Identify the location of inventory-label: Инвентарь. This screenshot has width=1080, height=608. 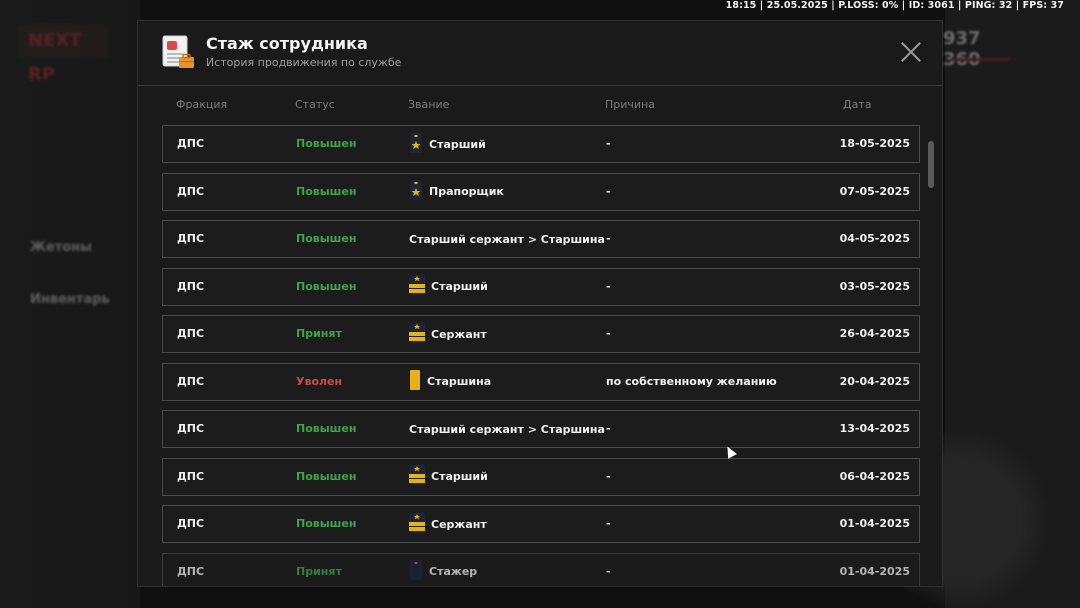
(70, 299).